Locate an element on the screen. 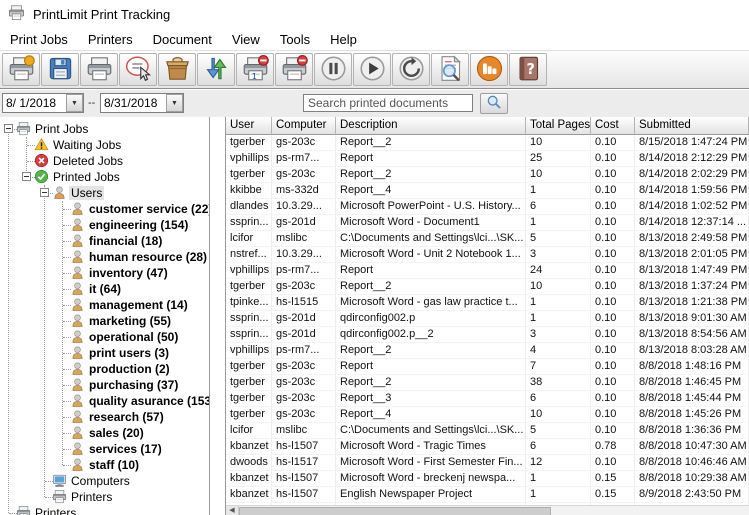  menu-item-help: Help is located at coordinates (343, 39).